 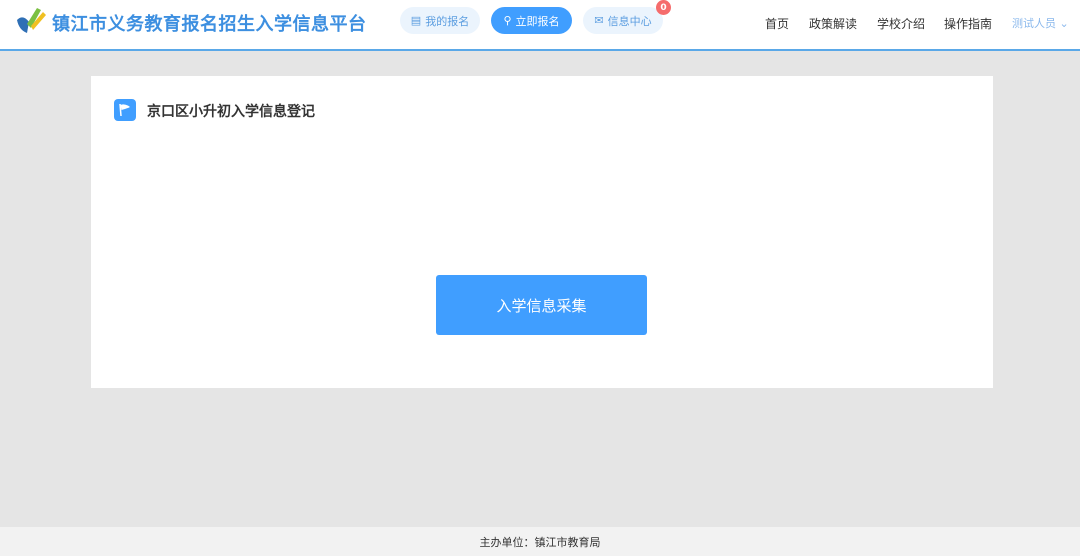 I want to click on logo-icon, so click(x=31, y=20).